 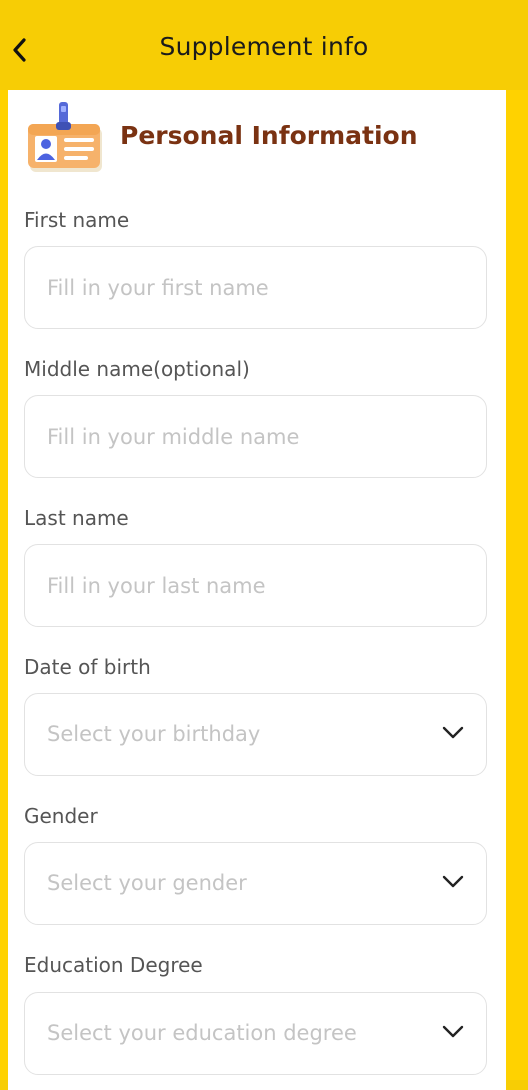 I want to click on birthday-placeholder: Select your birthday, so click(x=154, y=734).